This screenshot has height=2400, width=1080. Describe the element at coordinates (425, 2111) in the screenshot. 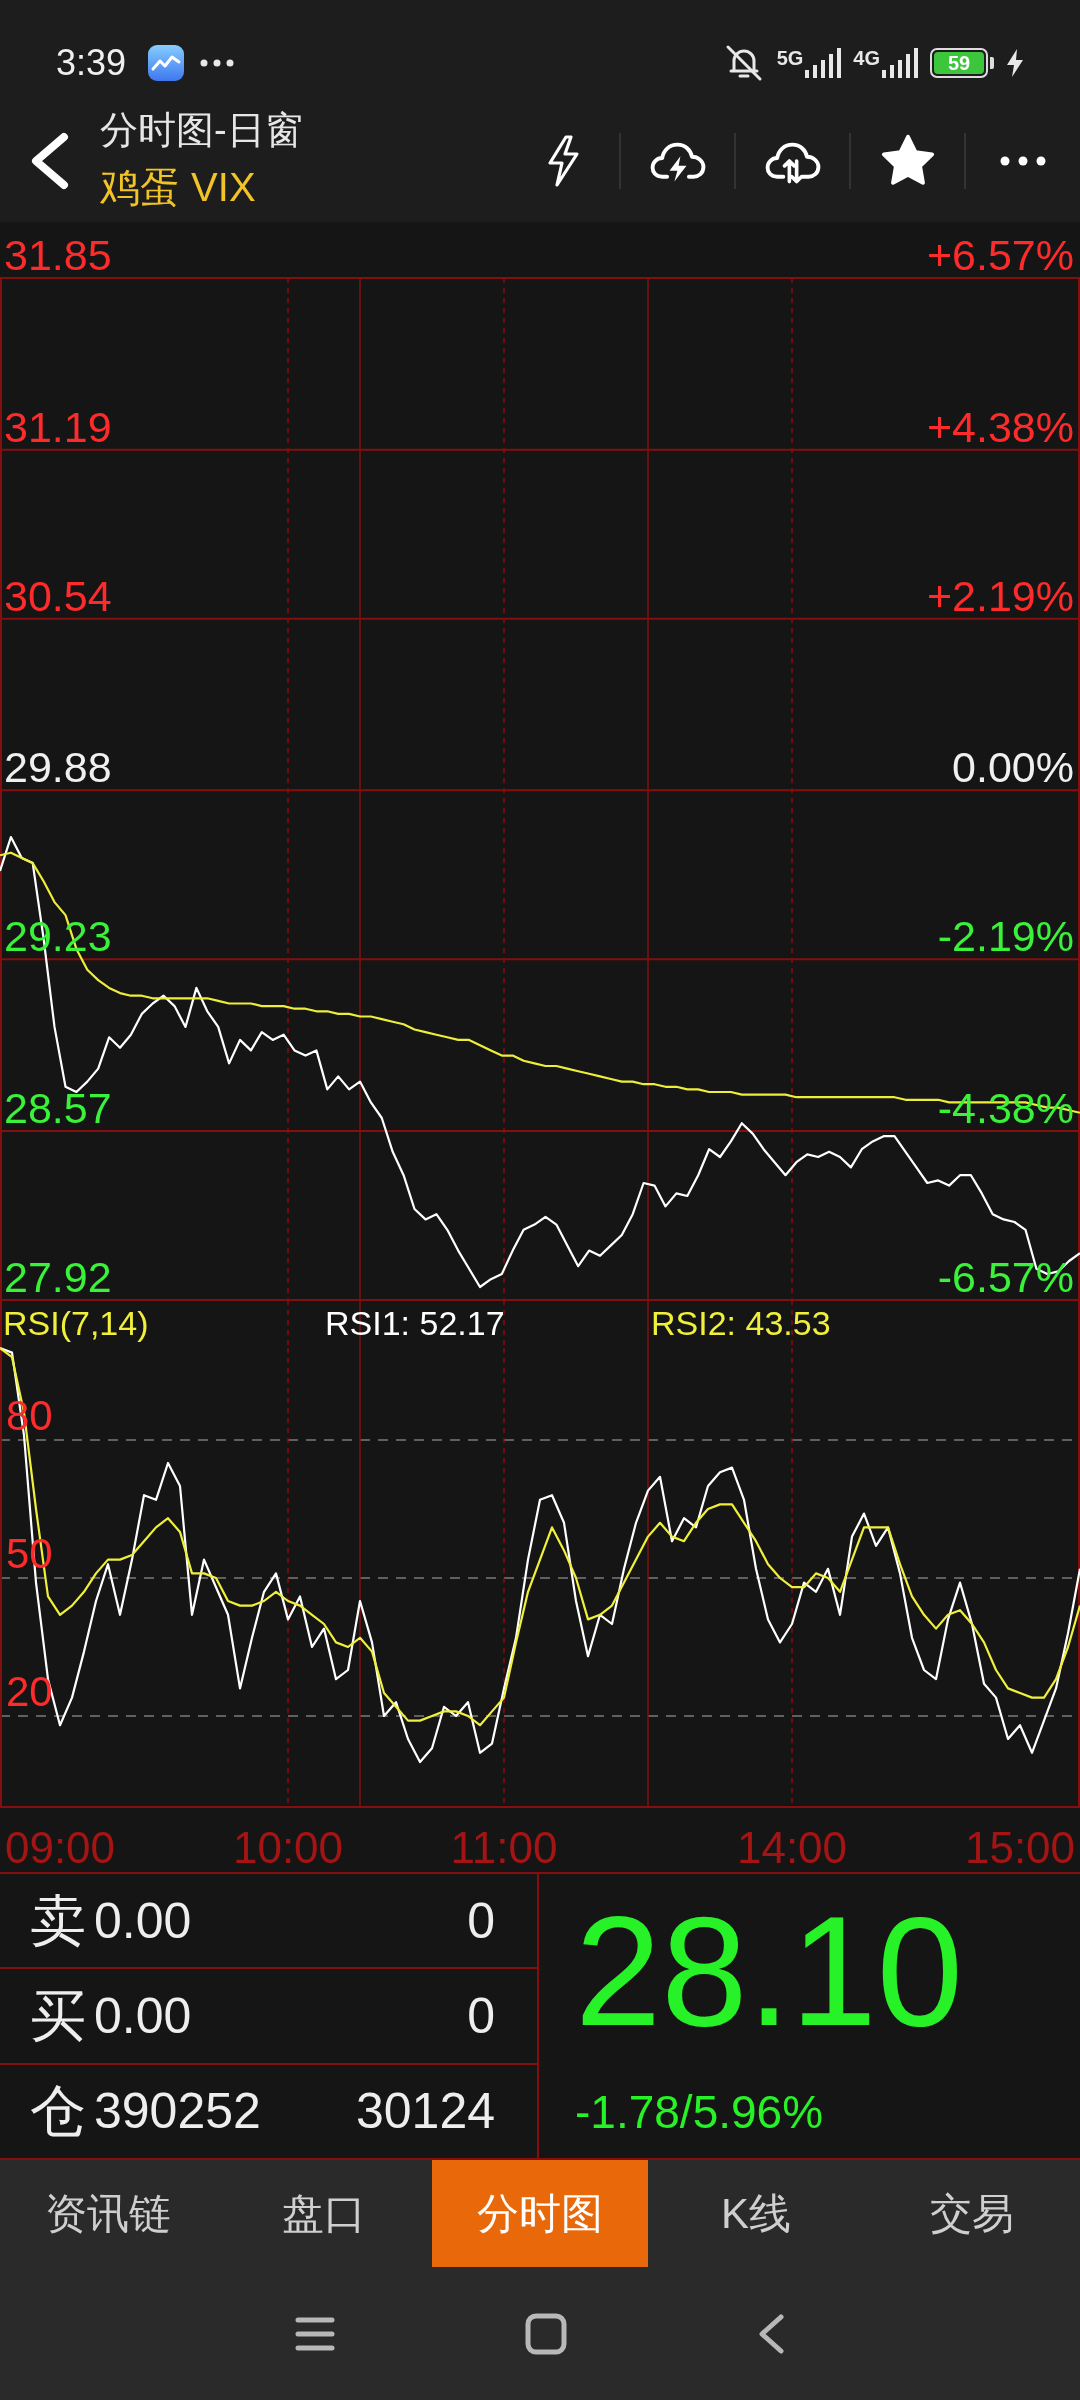

I see `quote-value: 30124` at that location.